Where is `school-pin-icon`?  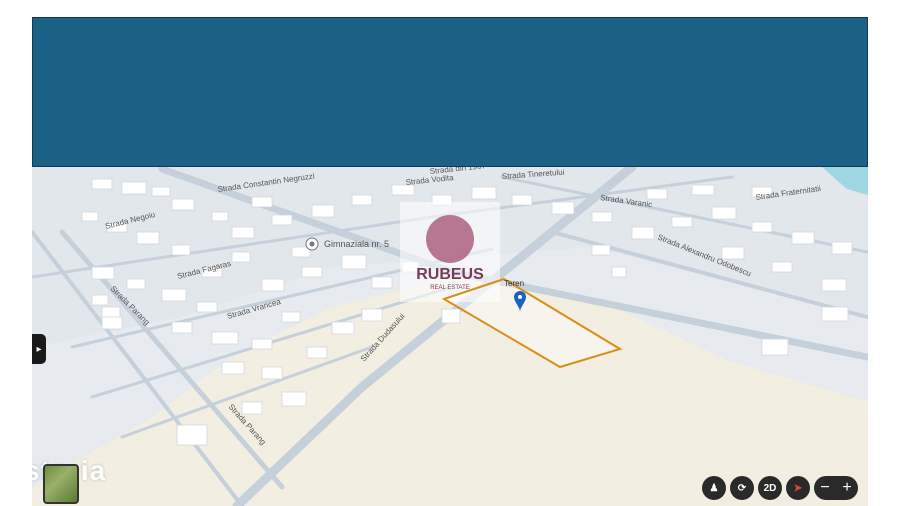 school-pin-icon is located at coordinates (312, 244).